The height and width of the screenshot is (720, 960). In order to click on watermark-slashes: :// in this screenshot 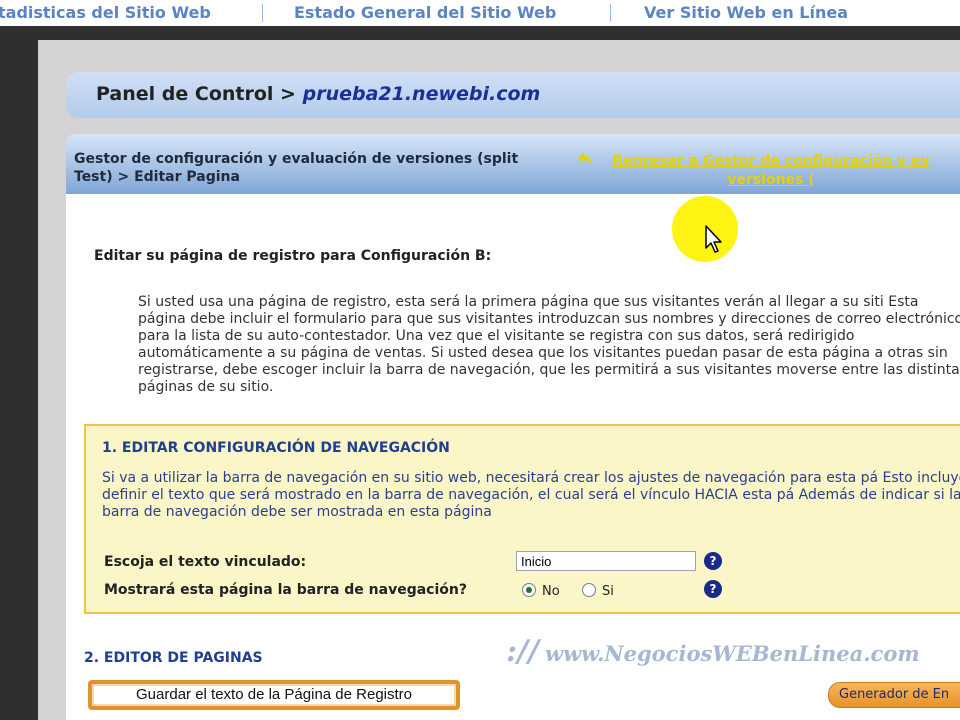, I will do `click(522, 651)`.